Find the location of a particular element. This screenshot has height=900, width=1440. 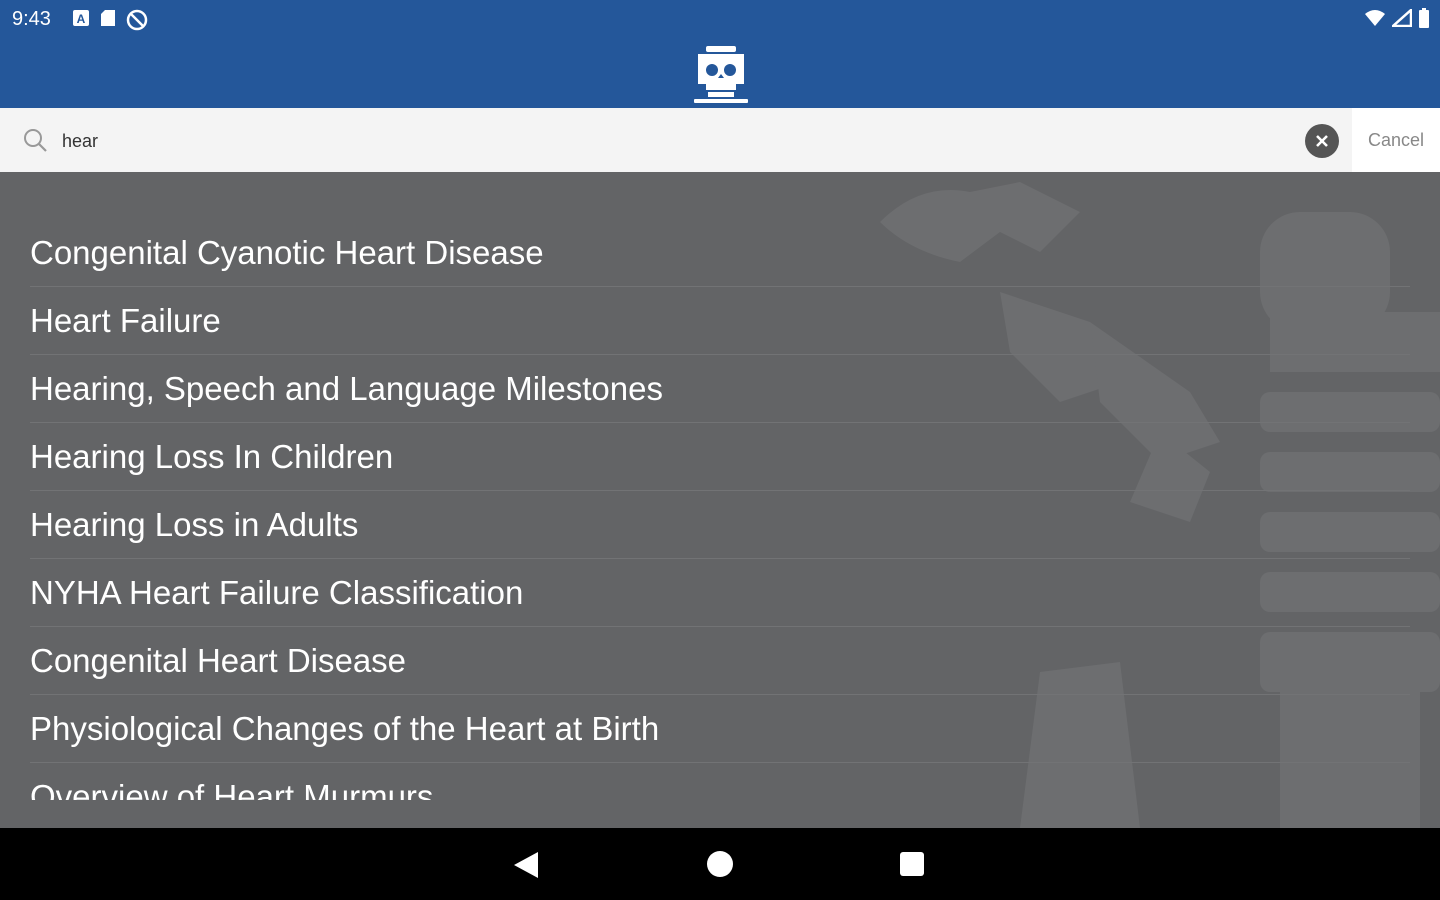

skull-logo-icon is located at coordinates (721, 74).